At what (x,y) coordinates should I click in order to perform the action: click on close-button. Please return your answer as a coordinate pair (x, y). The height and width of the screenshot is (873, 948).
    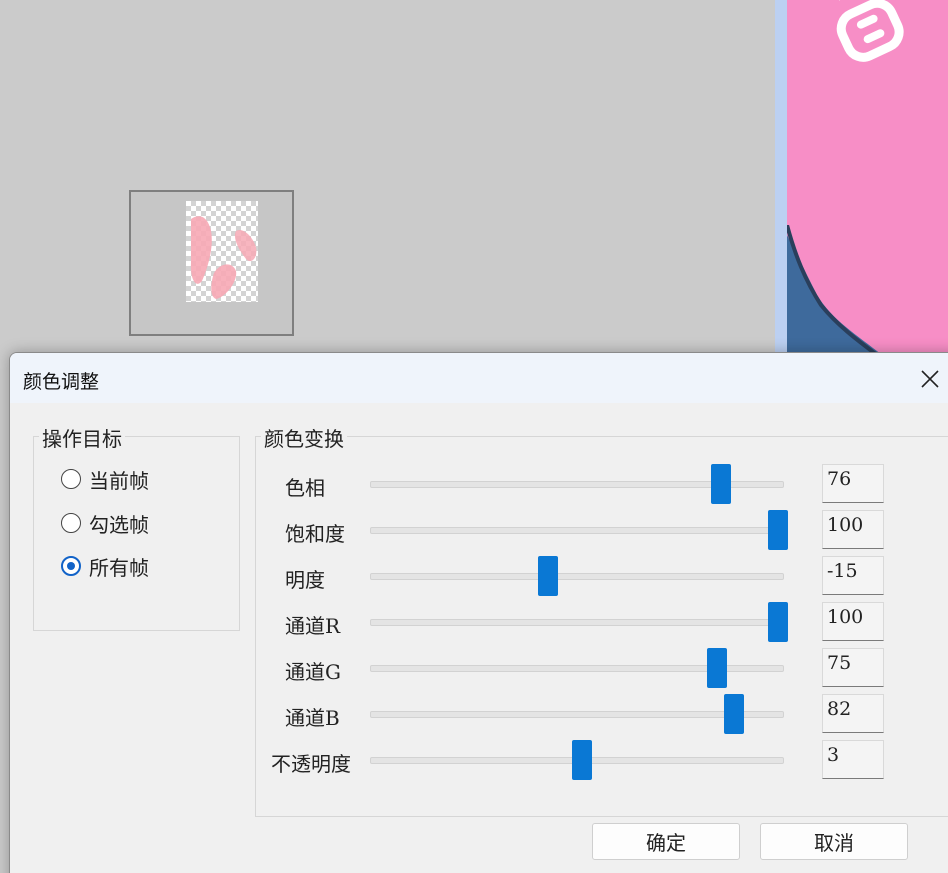
    Looking at the image, I should click on (930, 379).